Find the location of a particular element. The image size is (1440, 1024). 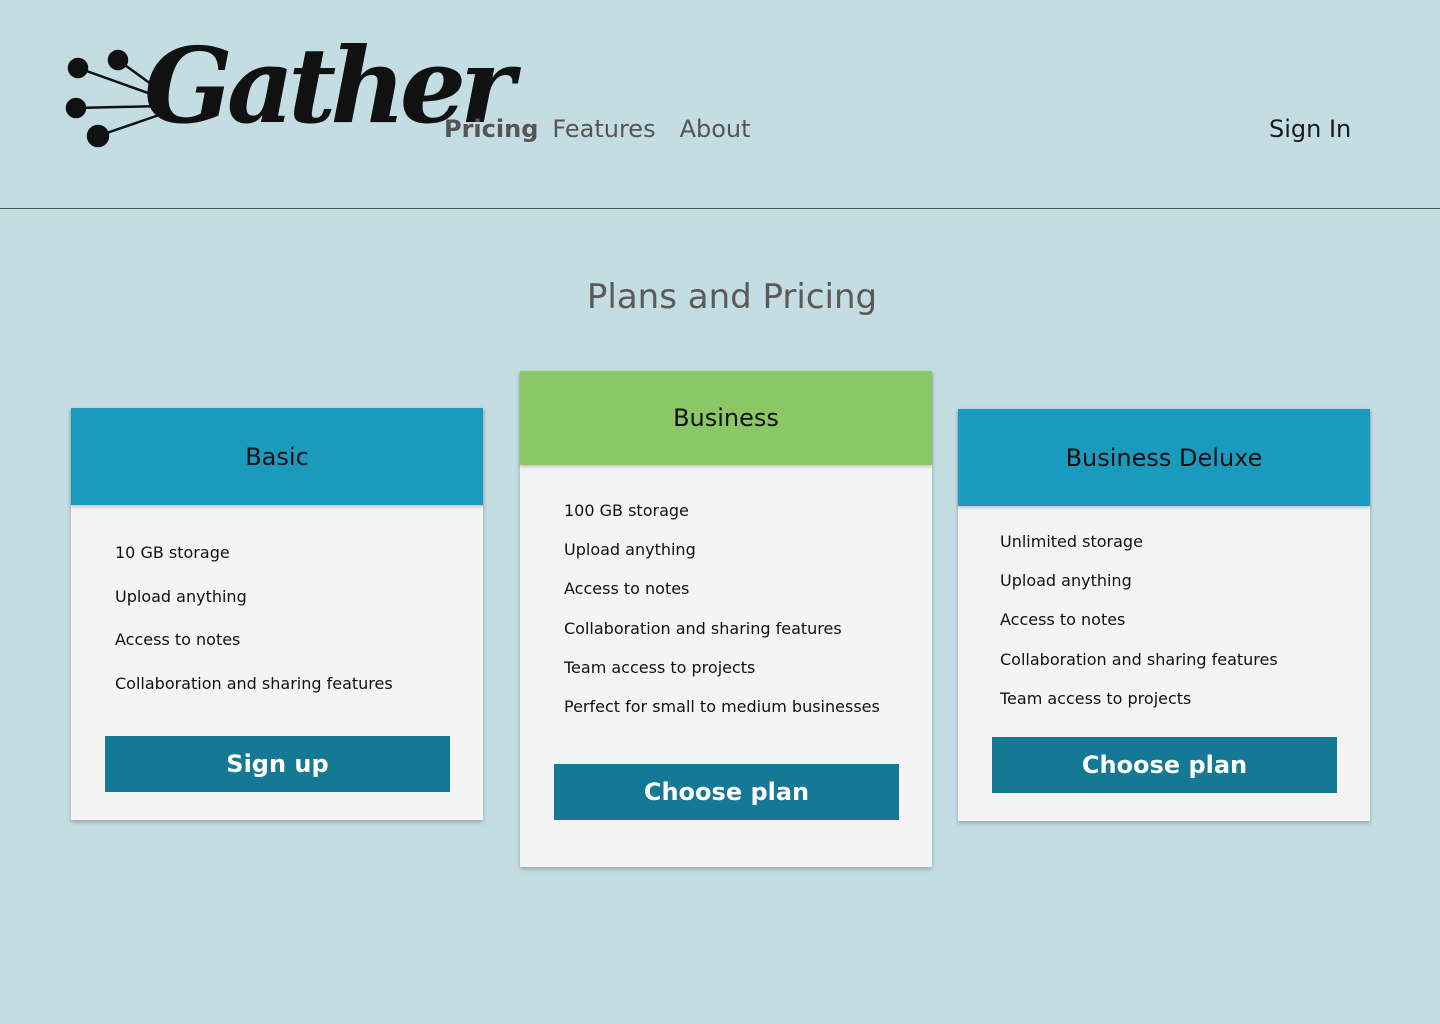

feature-item: 100 GB storage is located at coordinates (626, 510).